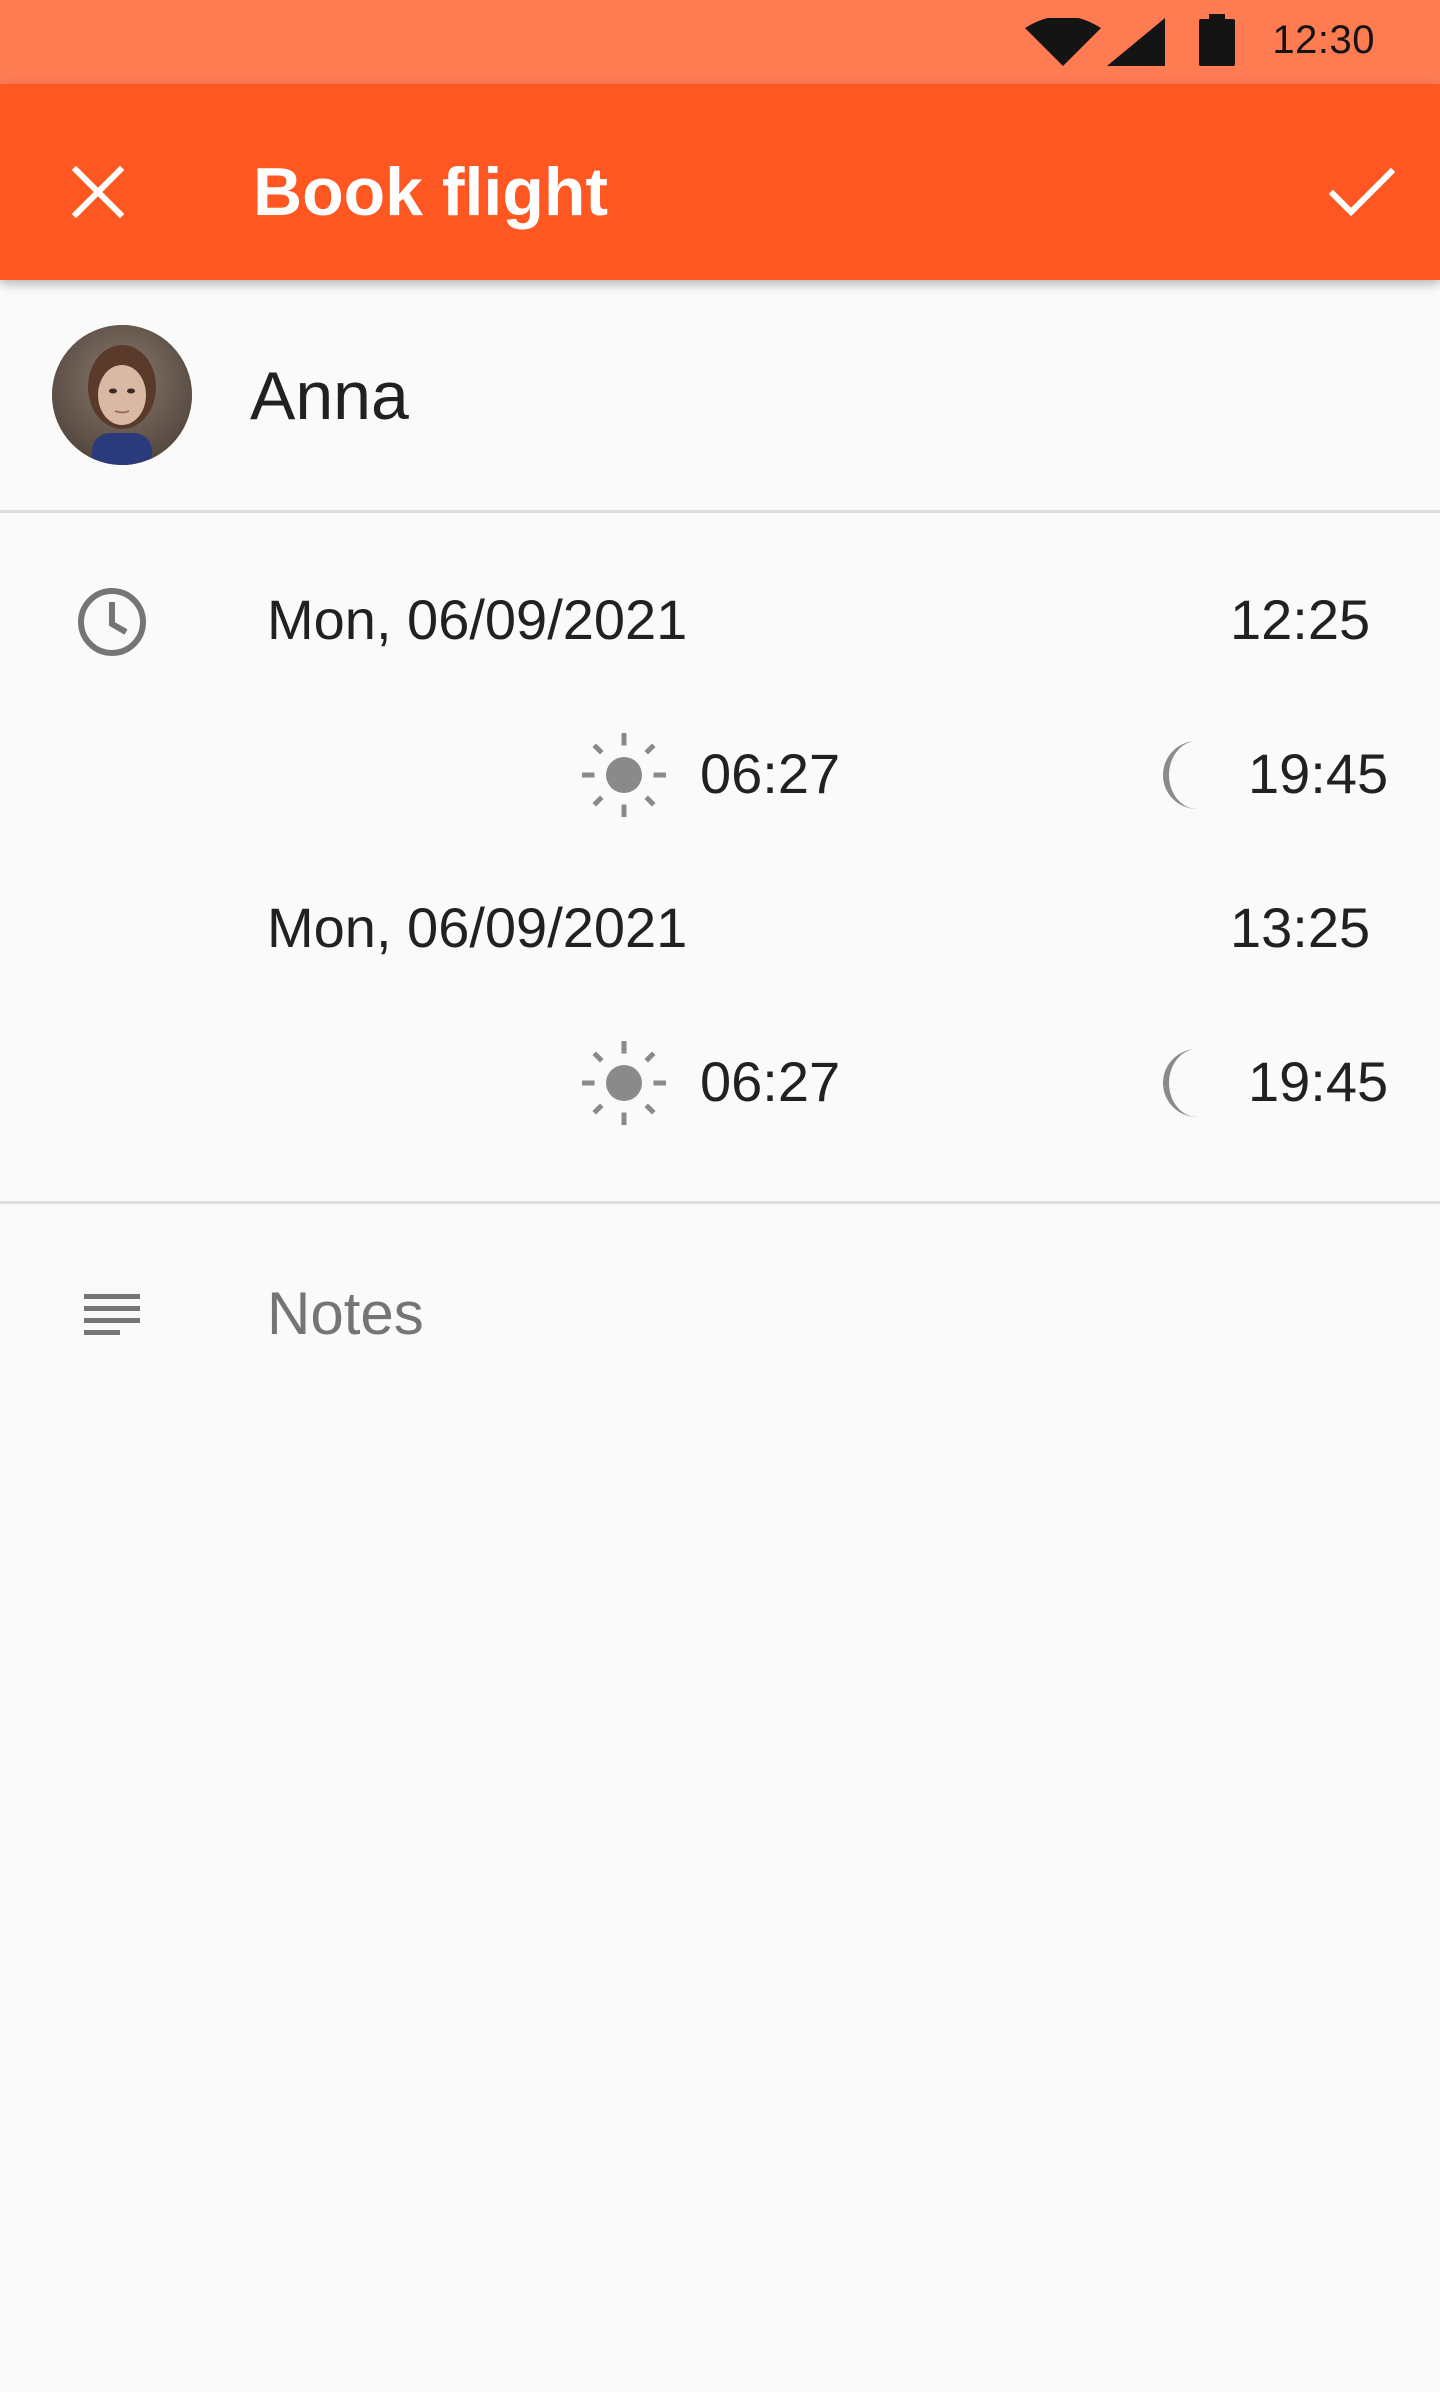 The height and width of the screenshot is (2392, 1440). What do you see at coordinates (720, 396) in the screenshot?
I see `person-row: Anna` at bounding box center [720, 396].